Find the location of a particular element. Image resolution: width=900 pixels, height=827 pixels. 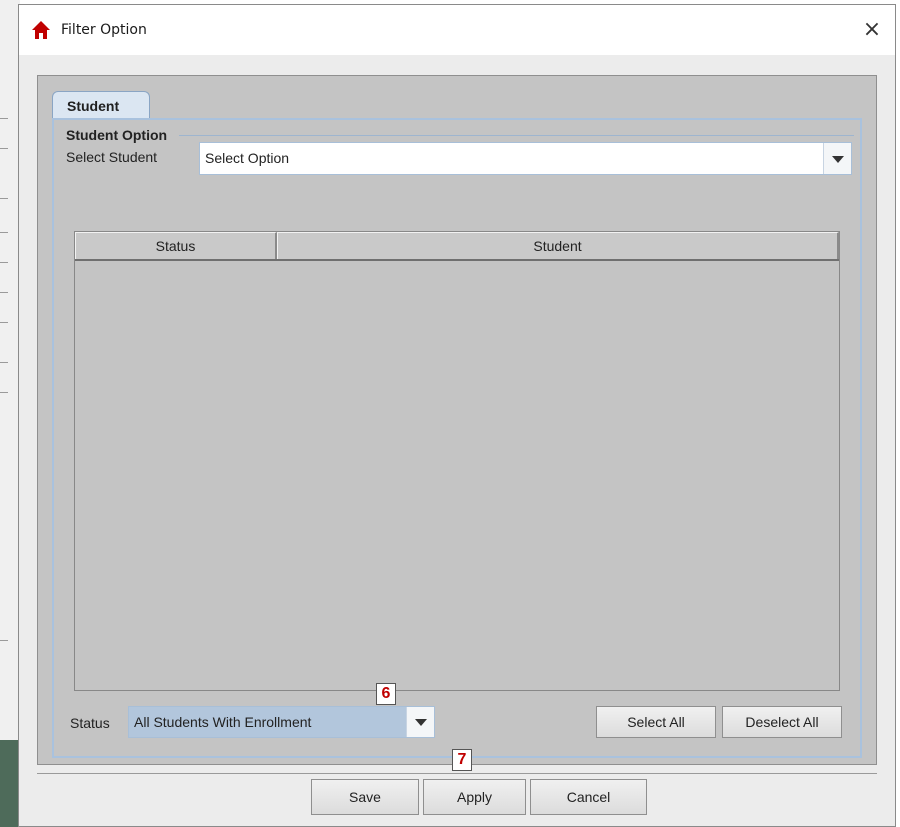

annotation-badge-7: 7 is located at coordinates (462, 760).